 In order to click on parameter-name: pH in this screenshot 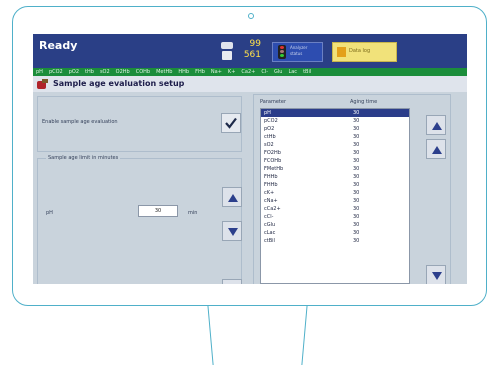, I will do `click(267, 113)`.